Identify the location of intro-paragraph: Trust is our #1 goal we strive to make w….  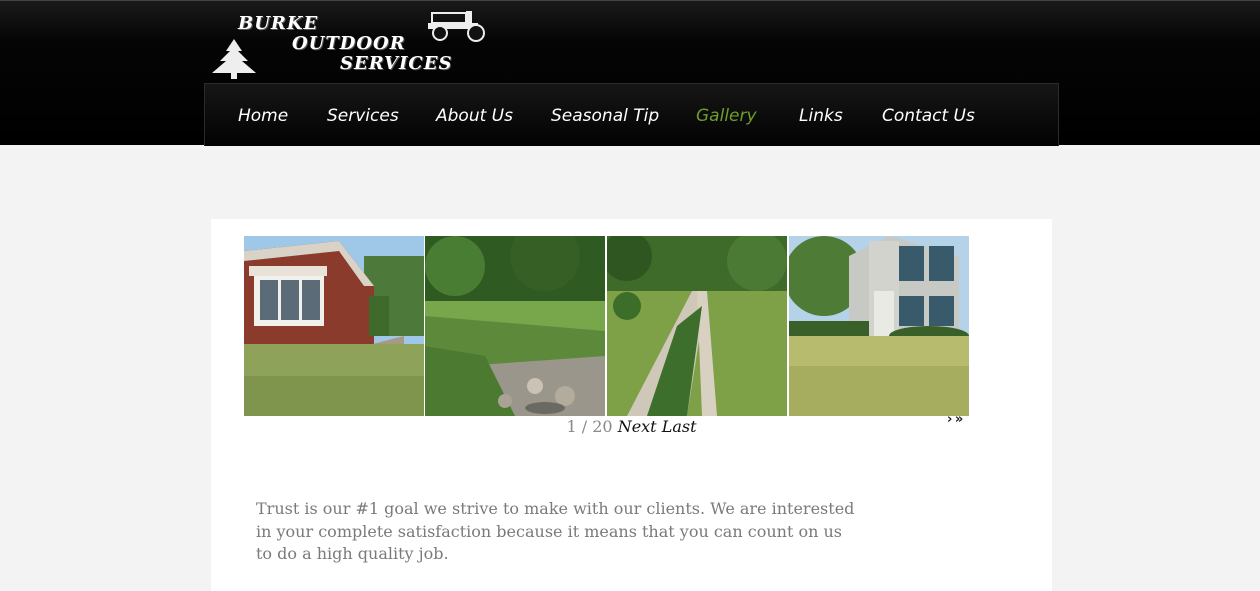
(555, 531).